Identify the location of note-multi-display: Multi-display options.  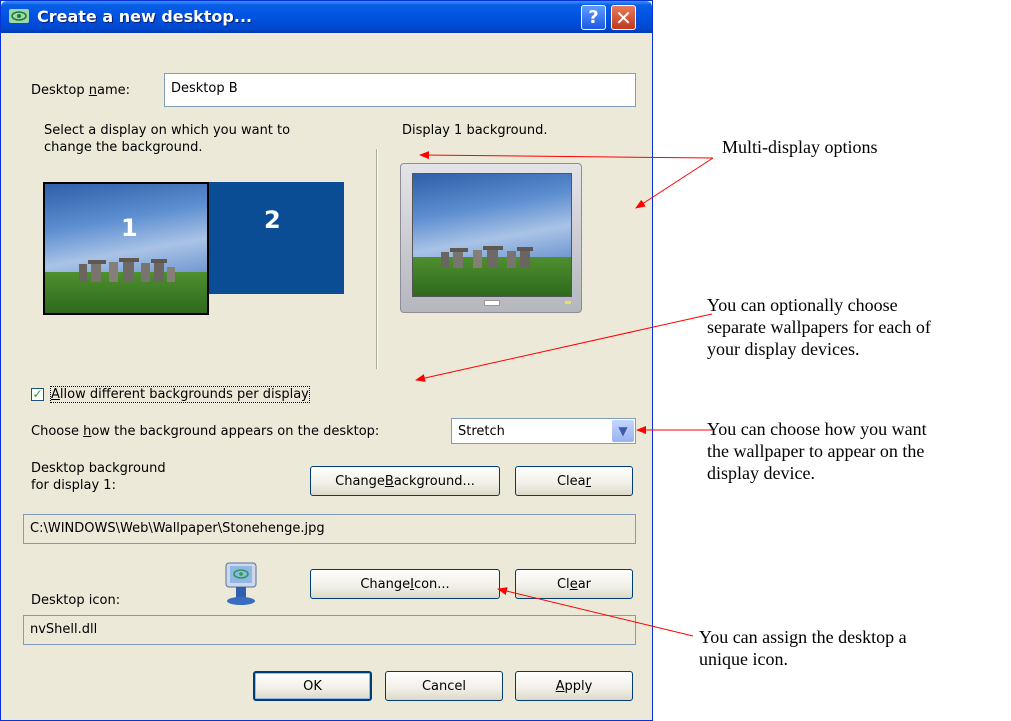
(800, 147).